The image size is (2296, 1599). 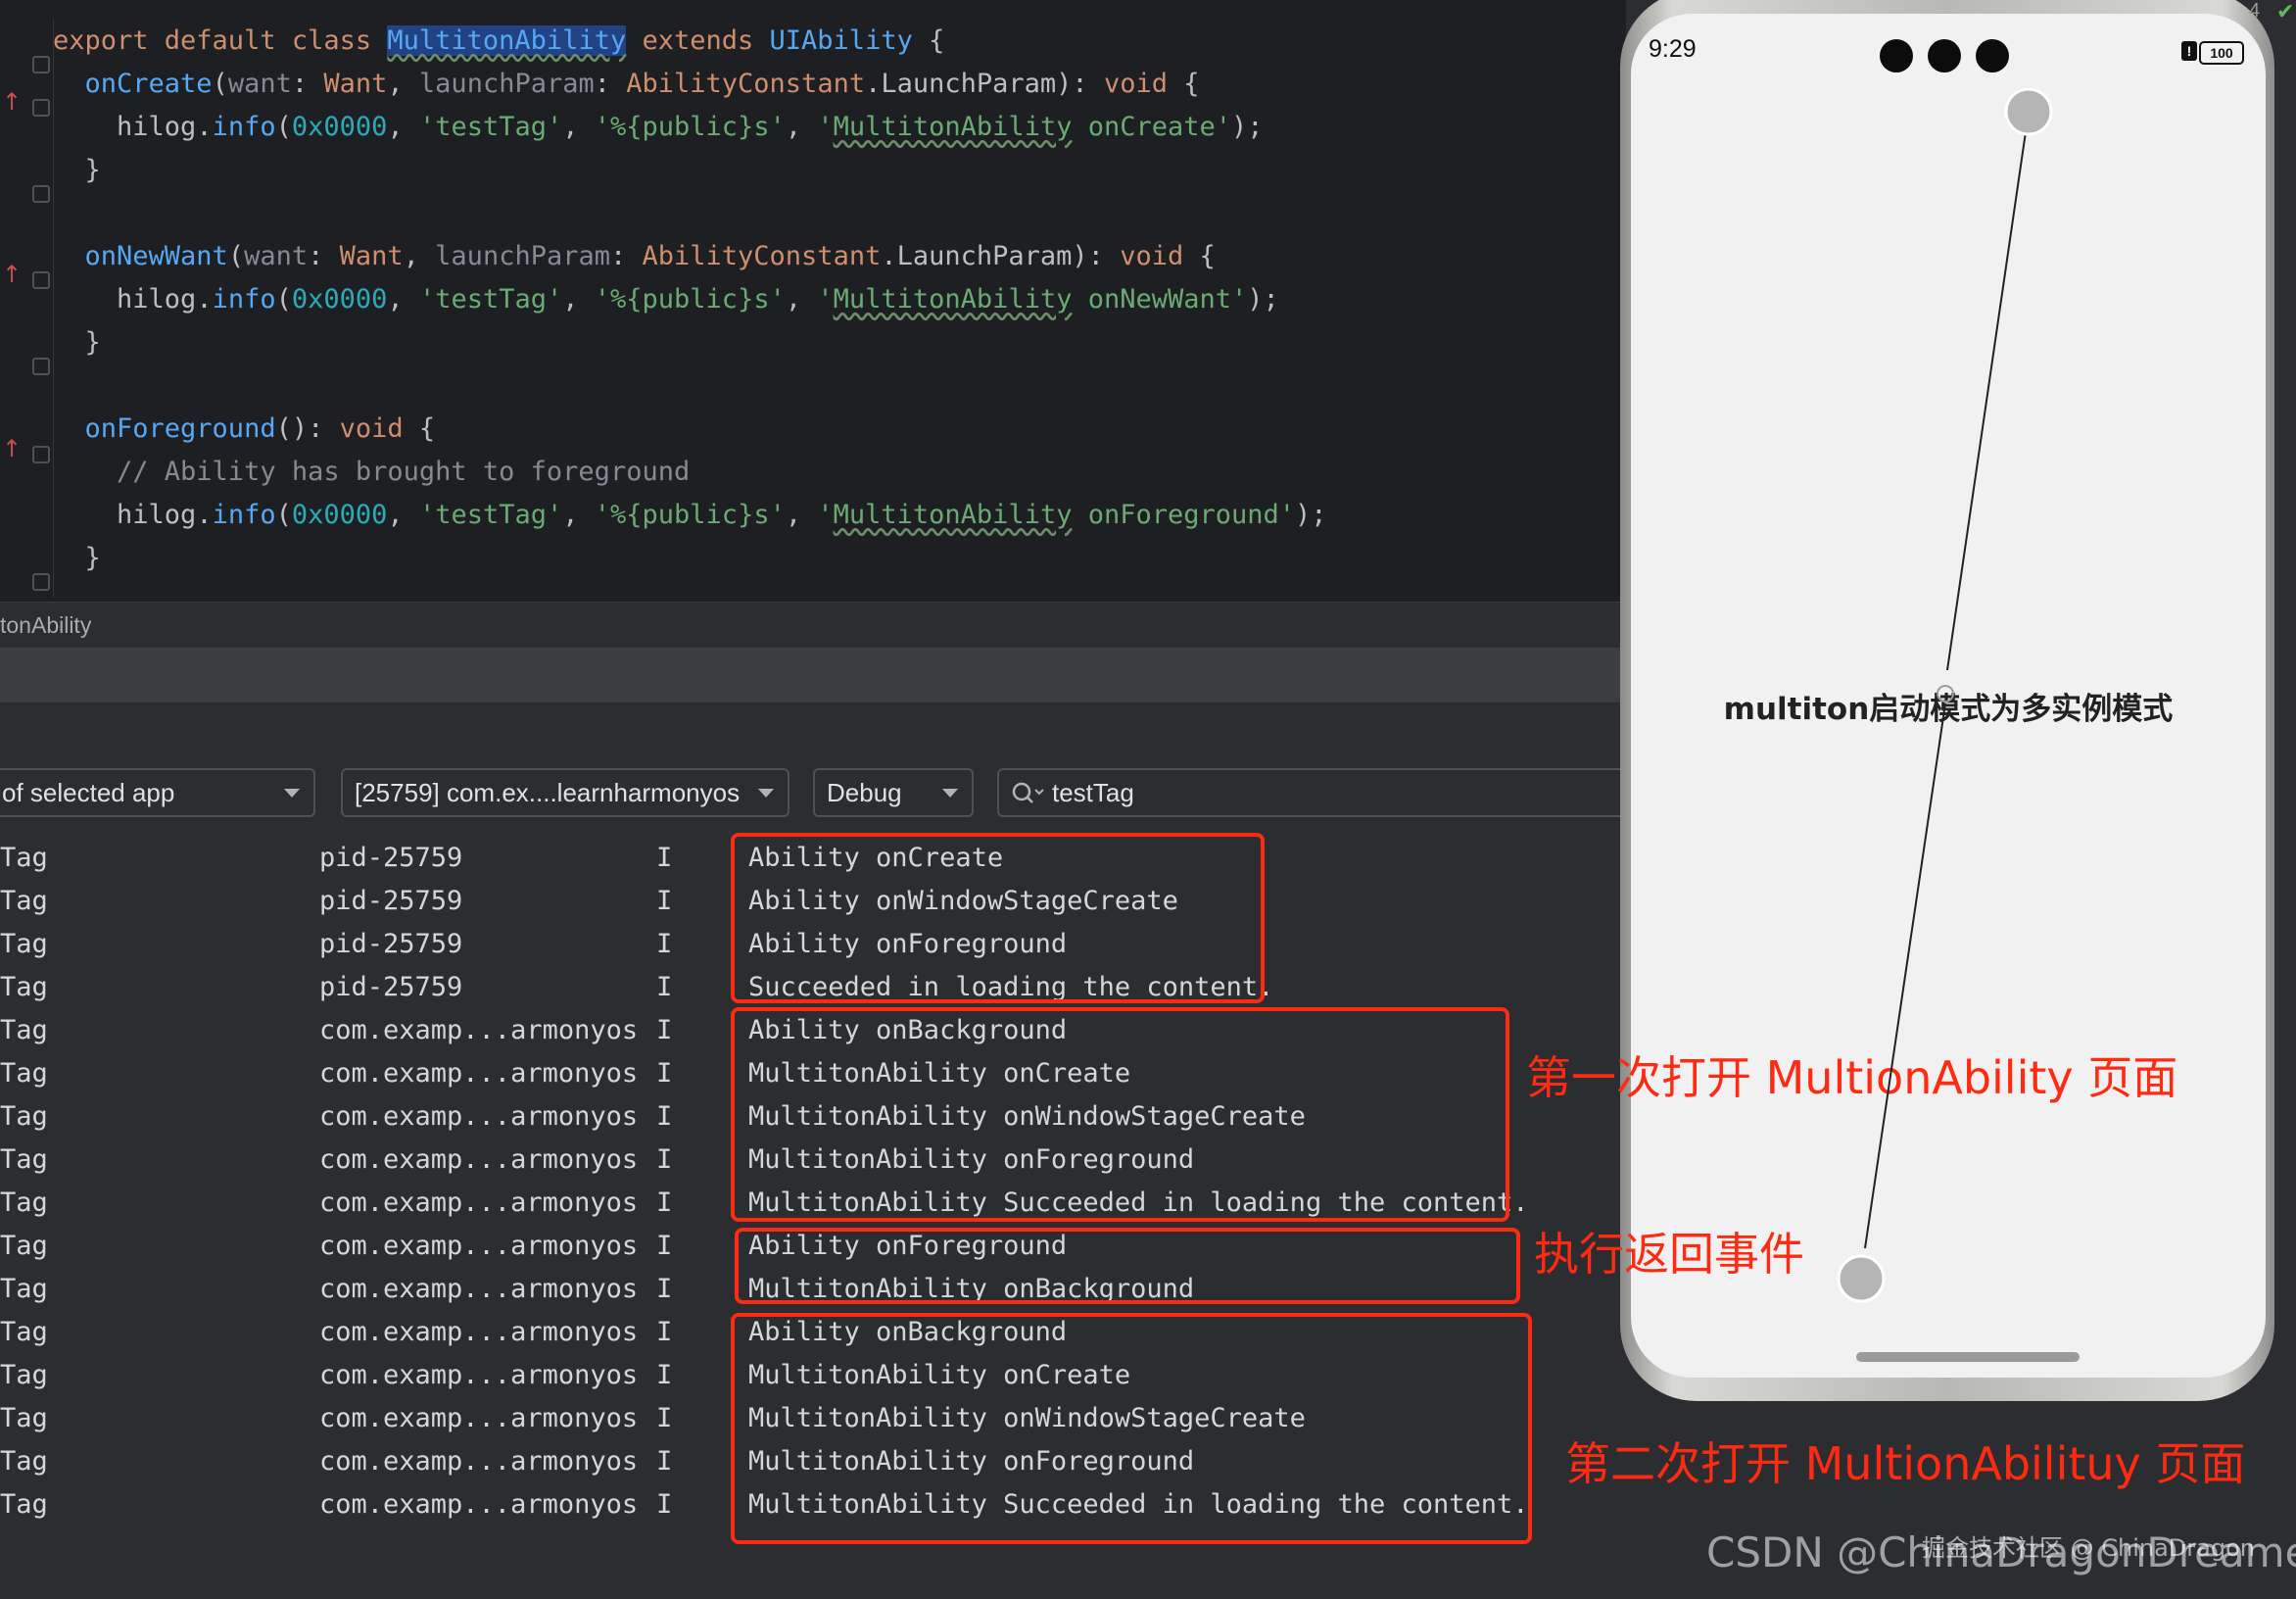 I want to click on watermark-secondary: 掘金技术社区 @ ChinaDragon, so click(x=2088, y=1548).